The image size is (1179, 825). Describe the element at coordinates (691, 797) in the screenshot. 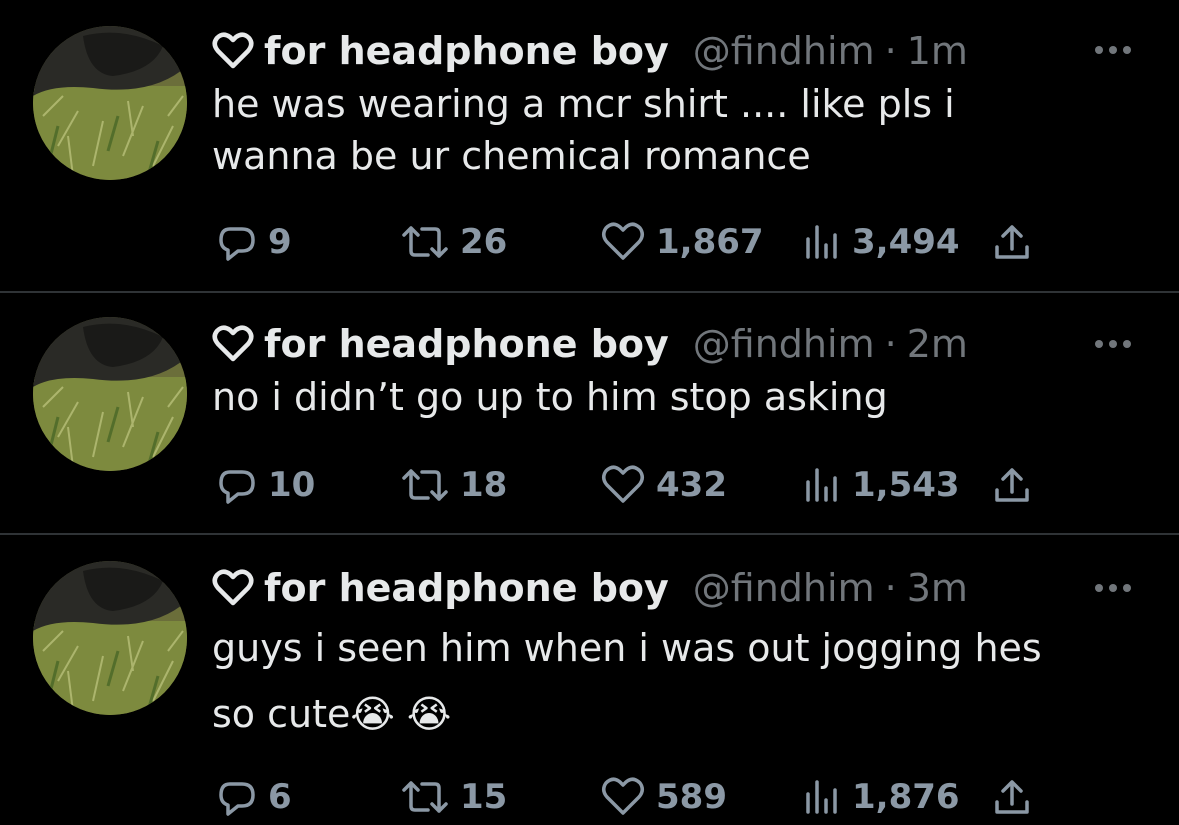

I see `like-count: 589` at that location.